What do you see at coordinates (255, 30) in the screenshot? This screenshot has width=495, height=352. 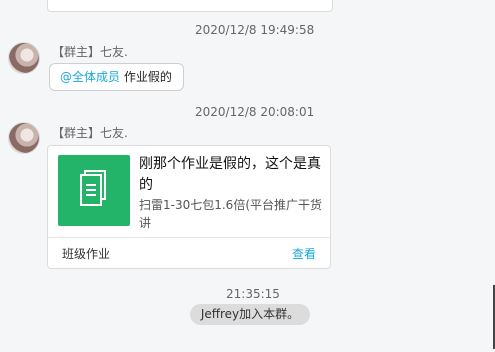 I see `timestamp: 2020/12/8 19:49:58` at bounding box center [255, 30].